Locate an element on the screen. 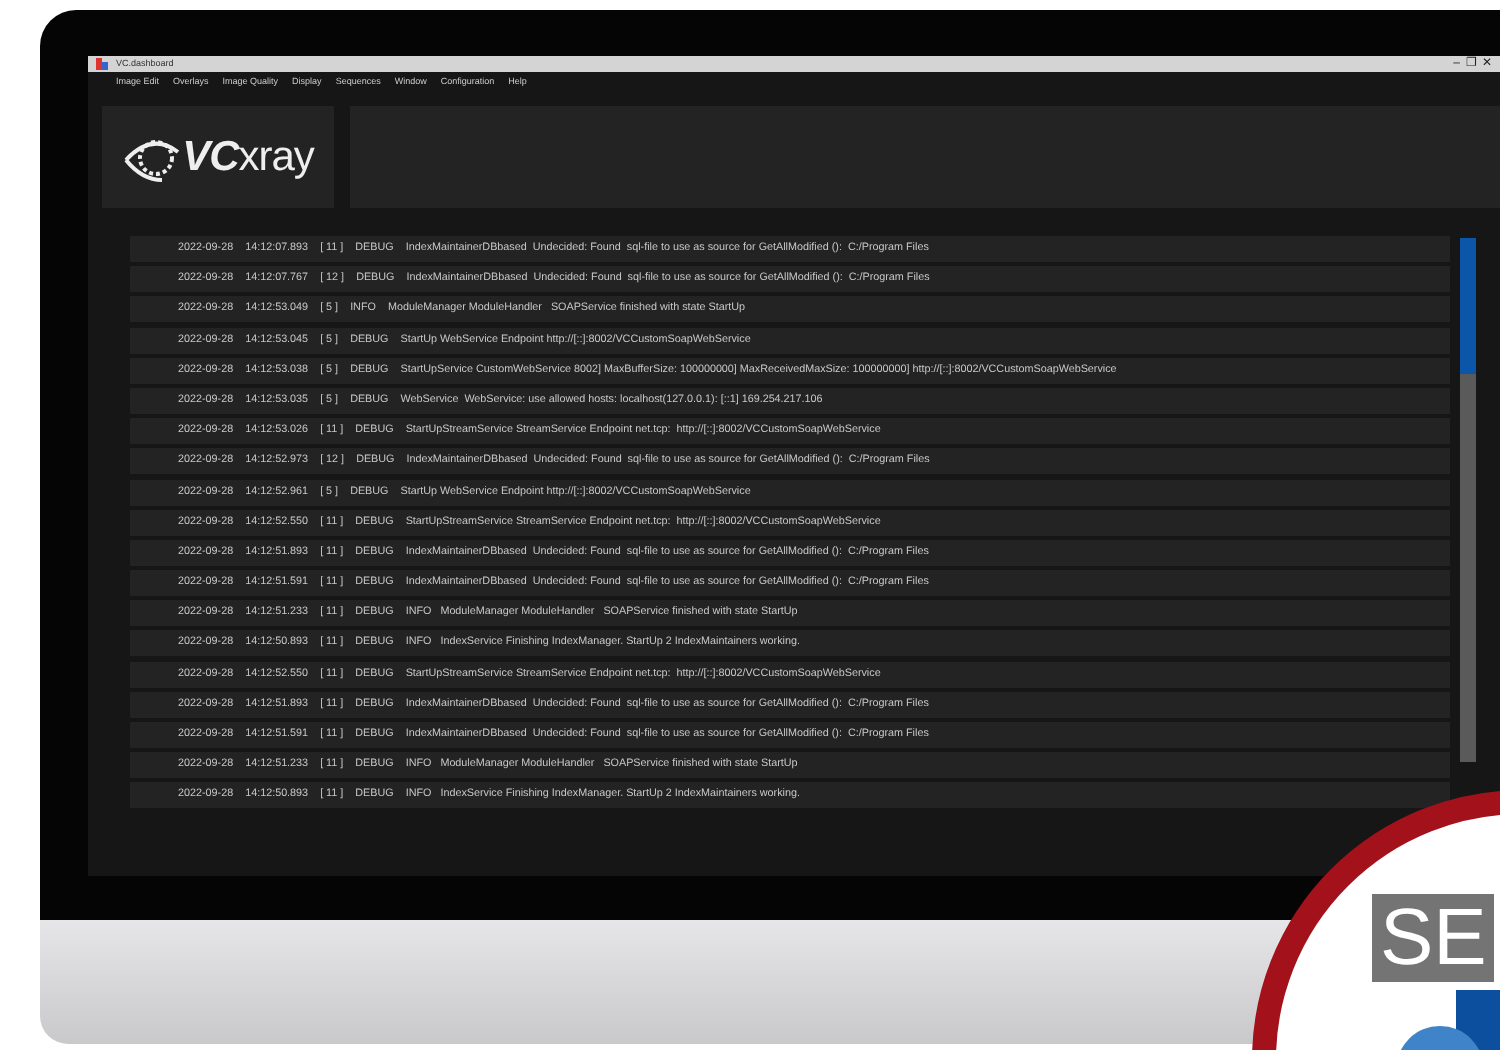 Image resolution: width=1500 pixels, height=1058 pixels. seal-text: SE is located at coordinates (1433, 938).